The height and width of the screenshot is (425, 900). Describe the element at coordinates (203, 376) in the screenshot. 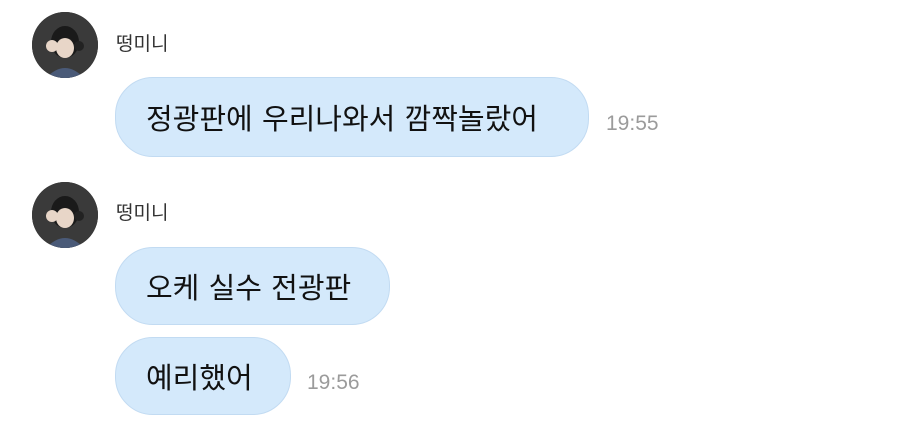

I see `message-bubble: 예리했어` at that location.